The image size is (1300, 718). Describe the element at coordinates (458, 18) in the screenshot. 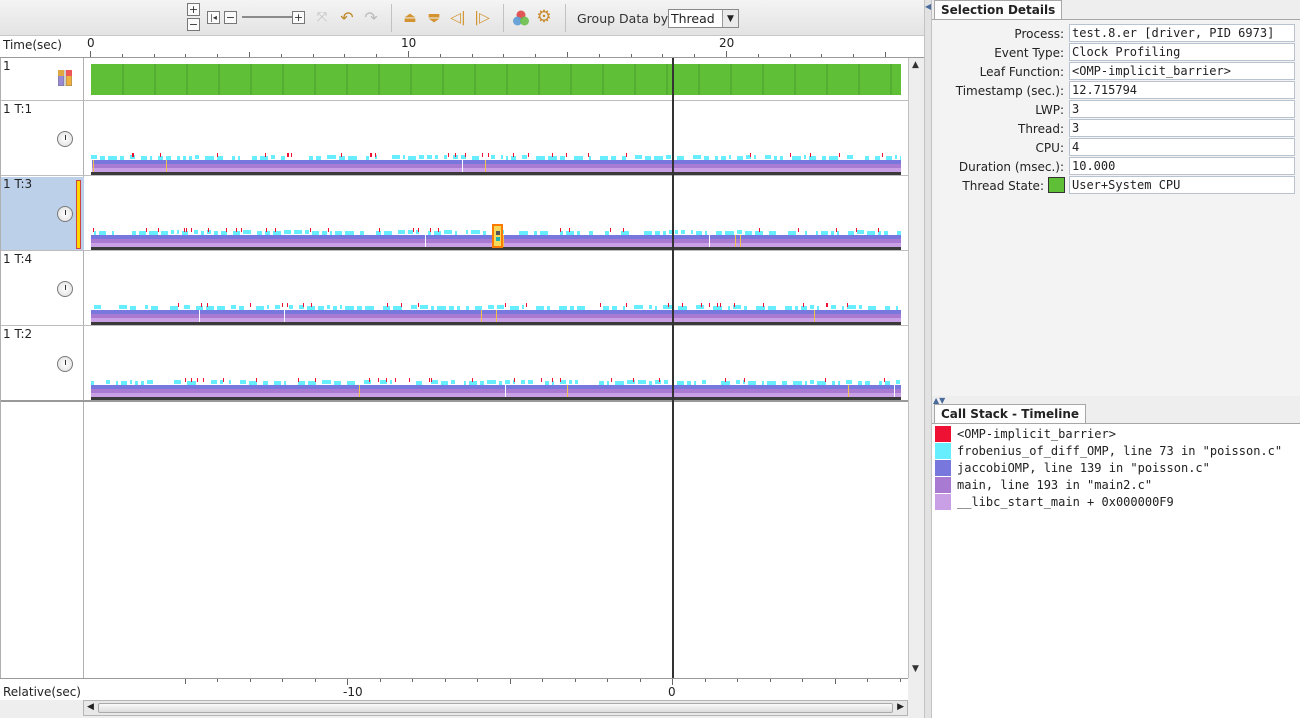

I see `previous-event-icon: ◁|` at that location.